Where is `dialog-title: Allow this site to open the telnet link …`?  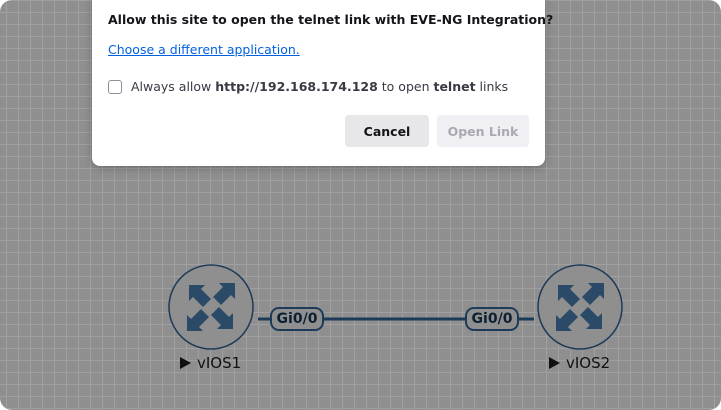
dialog-title: Allow this site to open the telnet link … is located at coordinates (331, 19).